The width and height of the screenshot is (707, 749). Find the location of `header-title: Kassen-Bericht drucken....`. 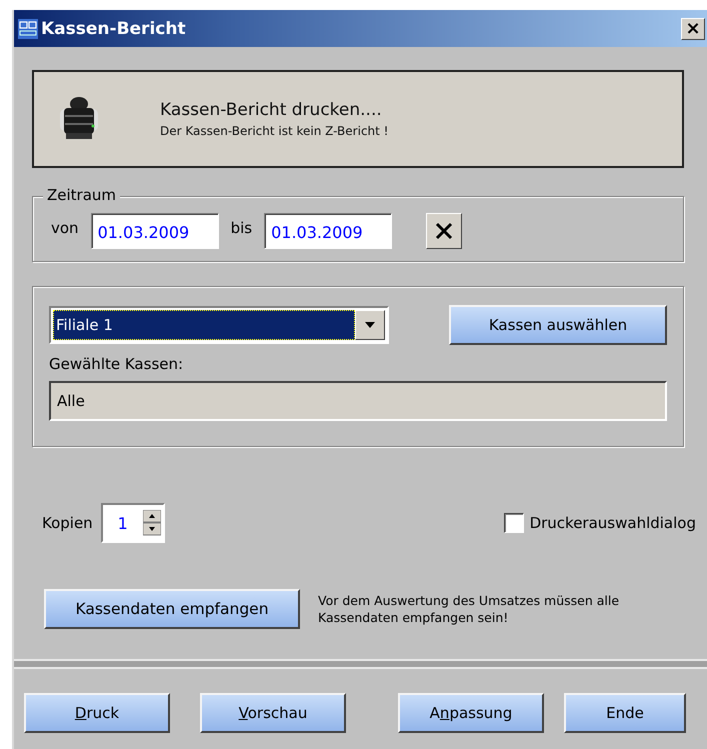

header-title: Kassen-Bericht drucken.... is located at coordinates (271, 110).